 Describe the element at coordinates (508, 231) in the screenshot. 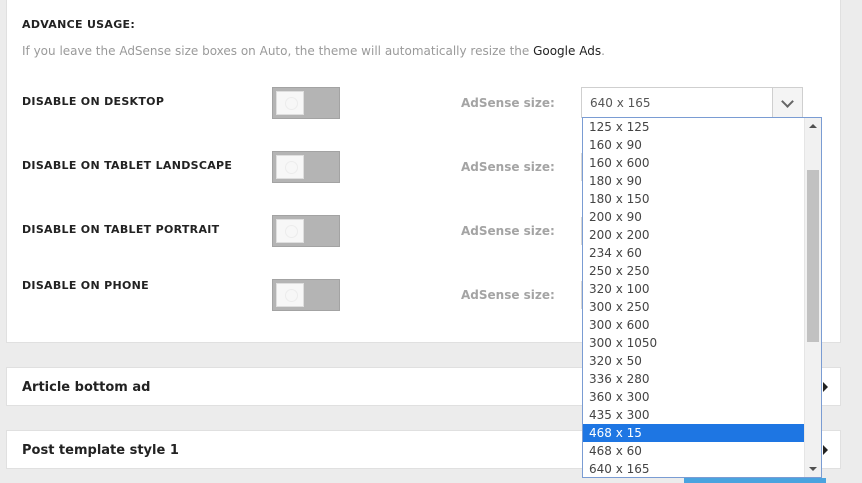

I see `tablet-portrait-adsense-size-label: AdSense size:` at that location.